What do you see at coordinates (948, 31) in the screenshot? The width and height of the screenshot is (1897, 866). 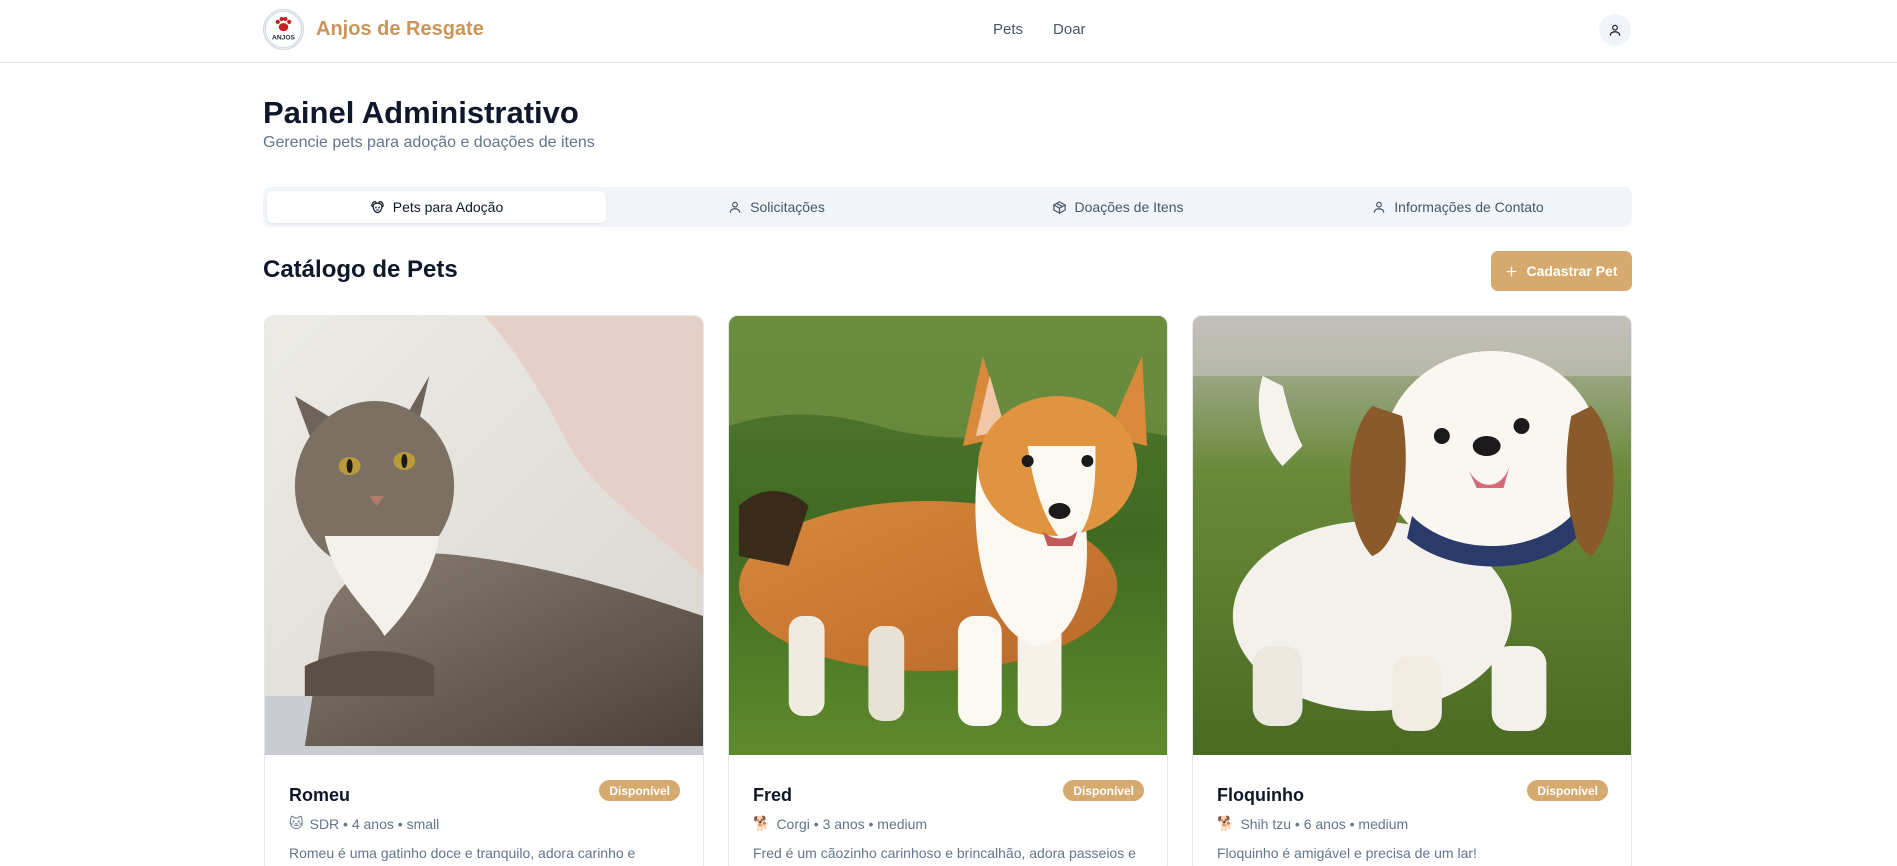 I see `top-header: ANJOS Anjos de Resgate Pets Doar` at bounding box center [948, 31].